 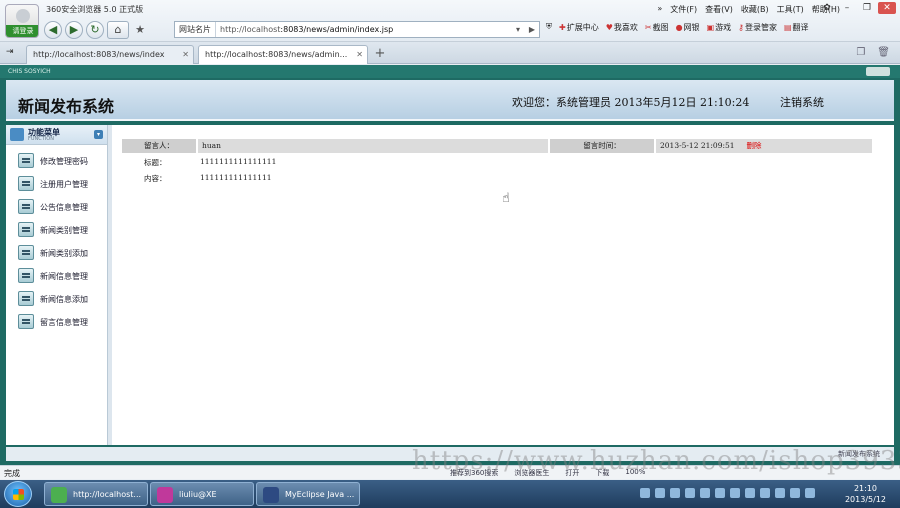 I want to click on toolbar-like: ♥我喜欢, so click(x=622, y=27).